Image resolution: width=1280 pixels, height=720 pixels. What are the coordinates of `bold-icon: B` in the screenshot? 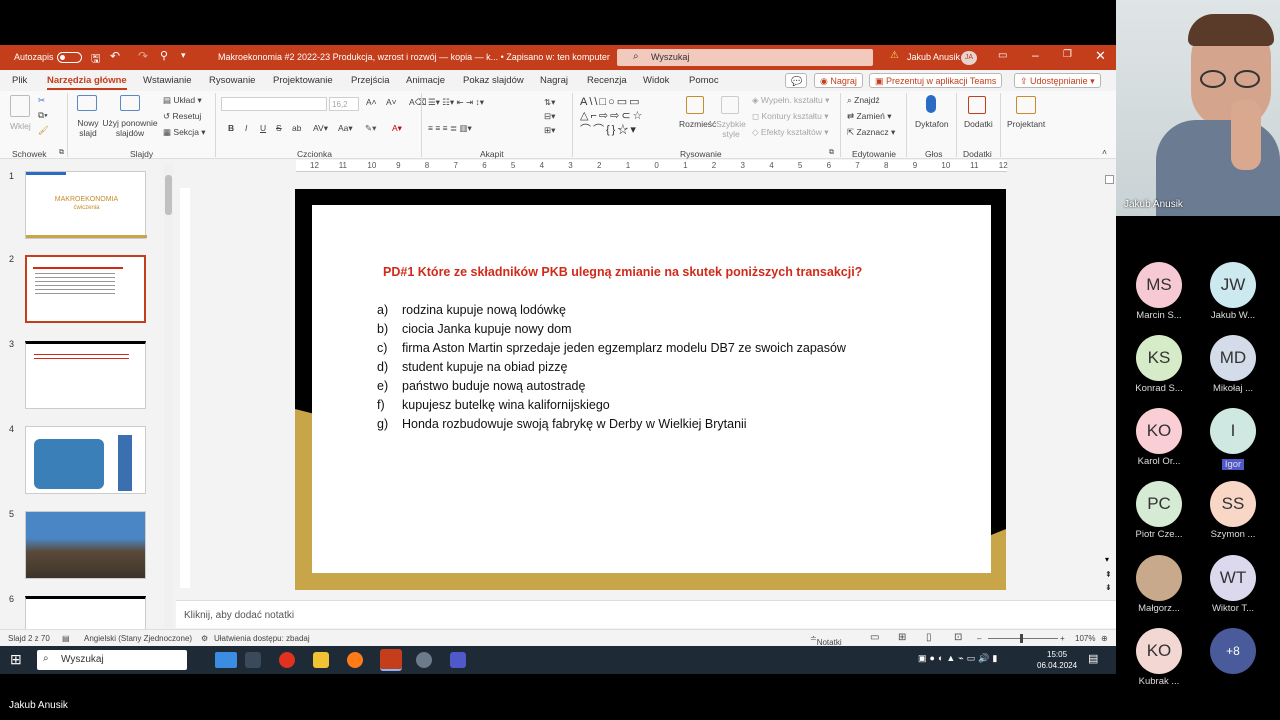 It's located at (231, 128).